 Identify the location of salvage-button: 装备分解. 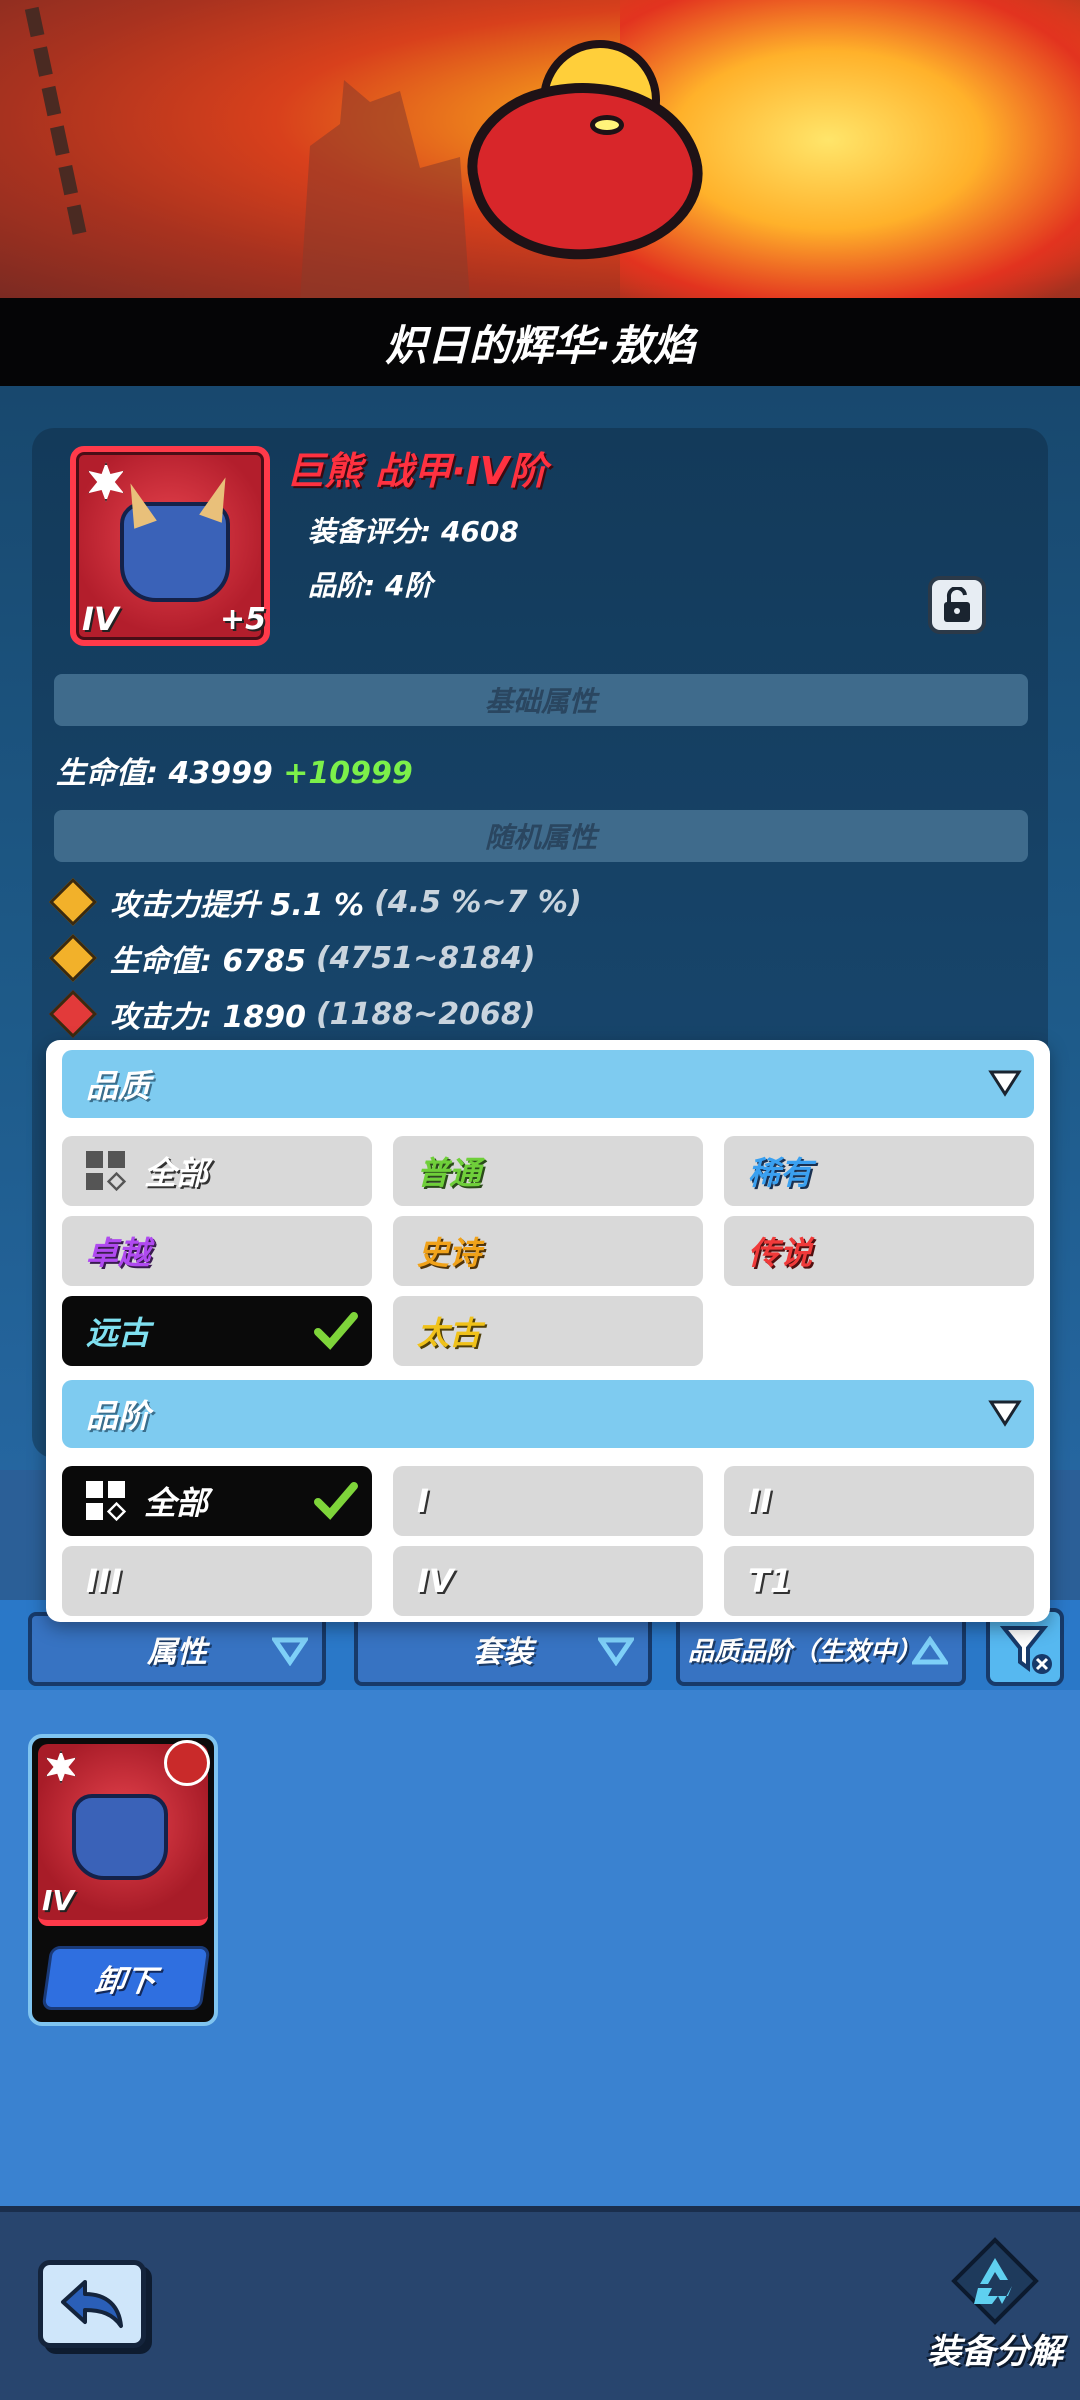
(995, 2306).